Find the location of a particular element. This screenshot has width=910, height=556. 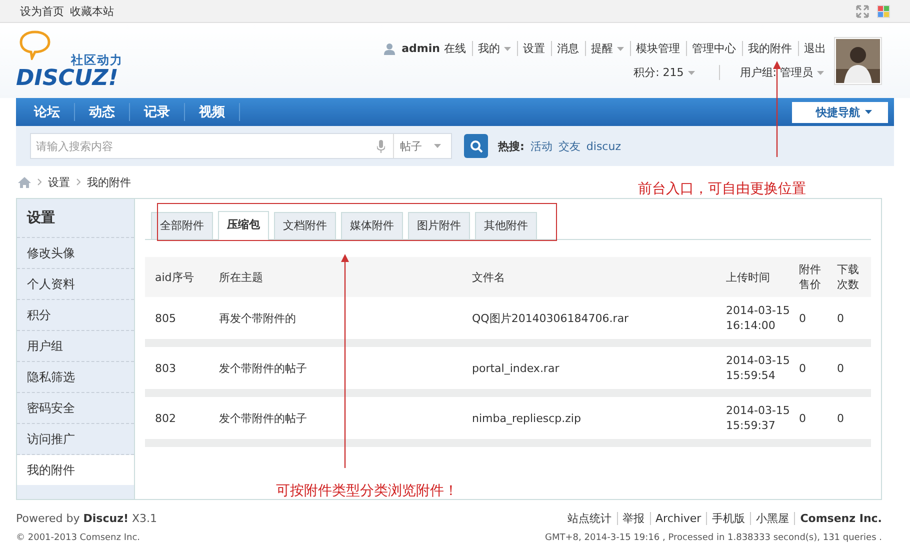

breadcrumb-link: 设置 is located at coordinates (59, 182).